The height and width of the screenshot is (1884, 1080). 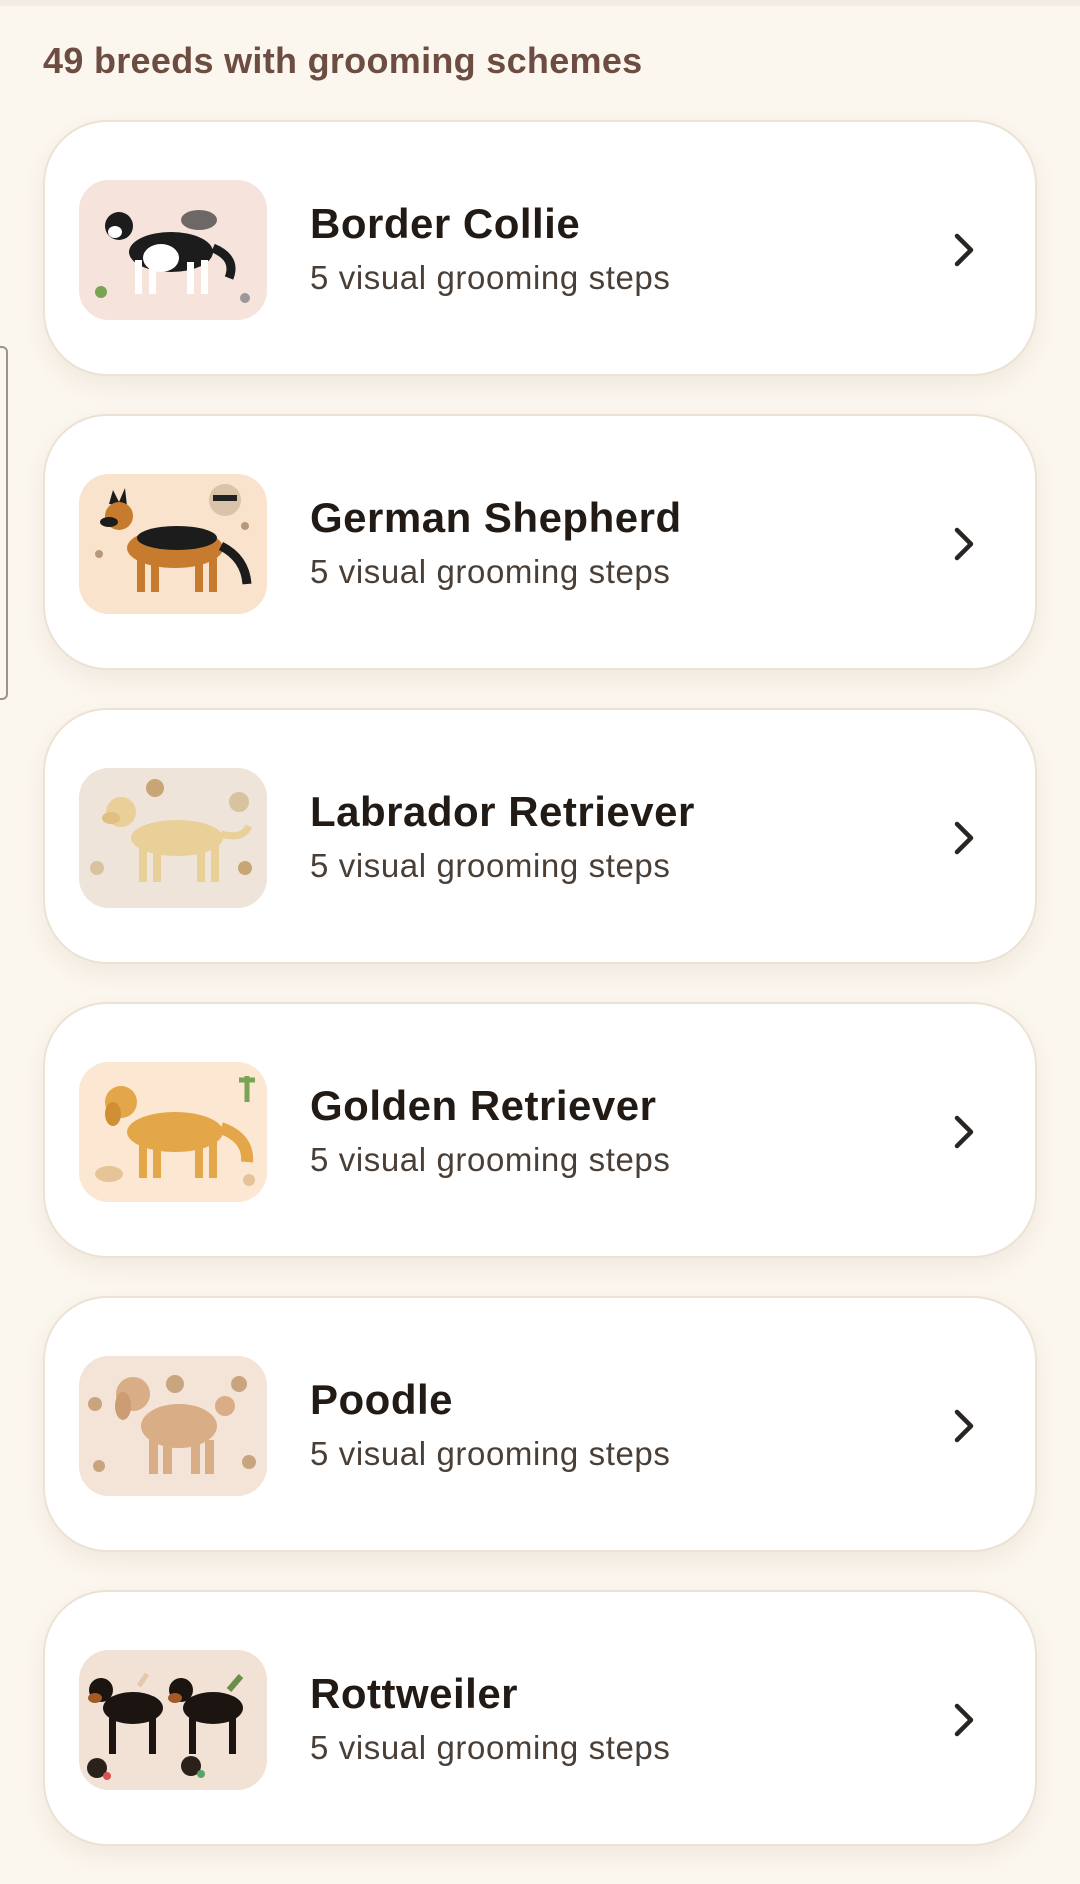 I want to click on border-collie-illustration, so click(x=173, y=250).